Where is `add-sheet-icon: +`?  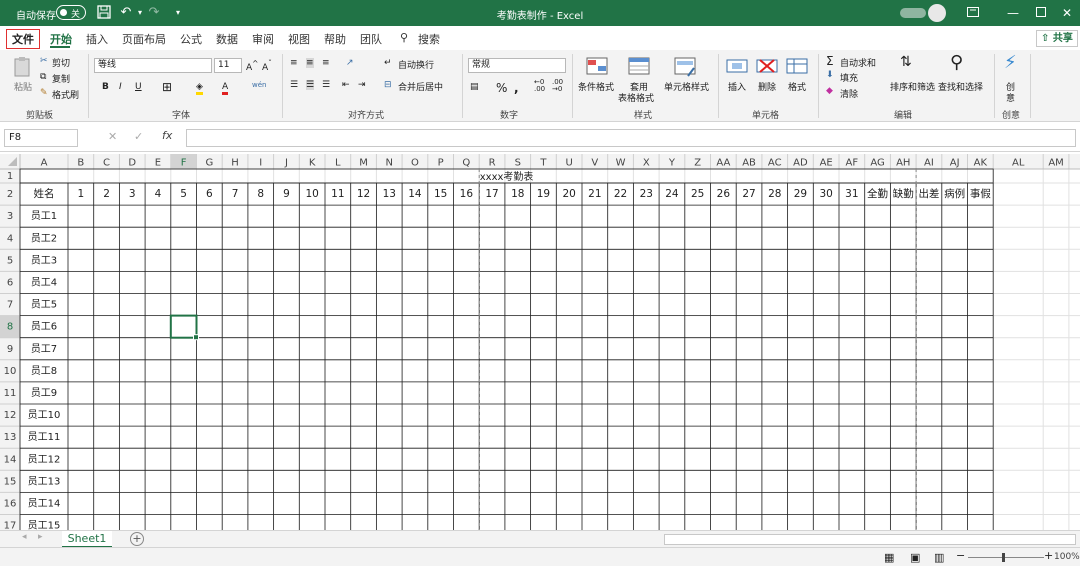
add-sheet-icon: + is located at coordinates (137, 539).